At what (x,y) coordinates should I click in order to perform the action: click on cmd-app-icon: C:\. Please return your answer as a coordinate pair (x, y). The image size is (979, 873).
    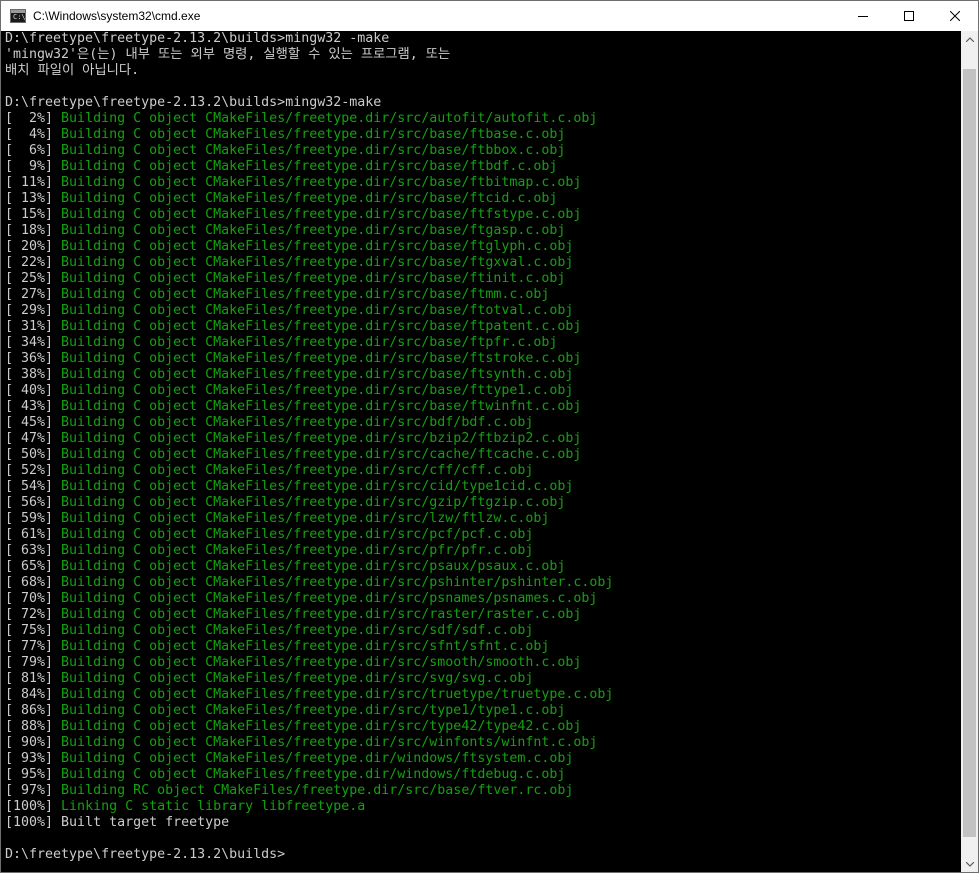
    Looking at the image, I should click on (18, 16).